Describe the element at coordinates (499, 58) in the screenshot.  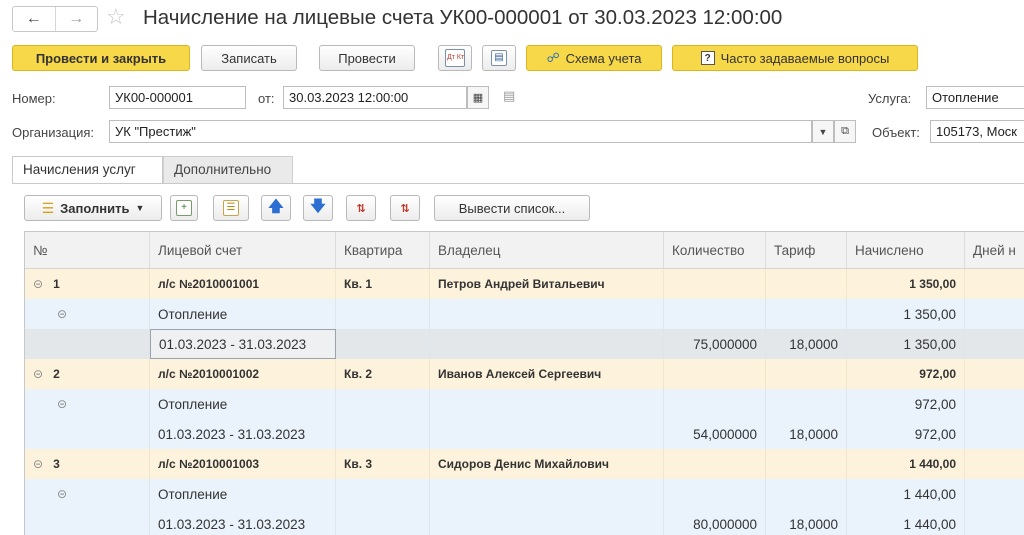
I see `report-structure-button: ▤` at that location.